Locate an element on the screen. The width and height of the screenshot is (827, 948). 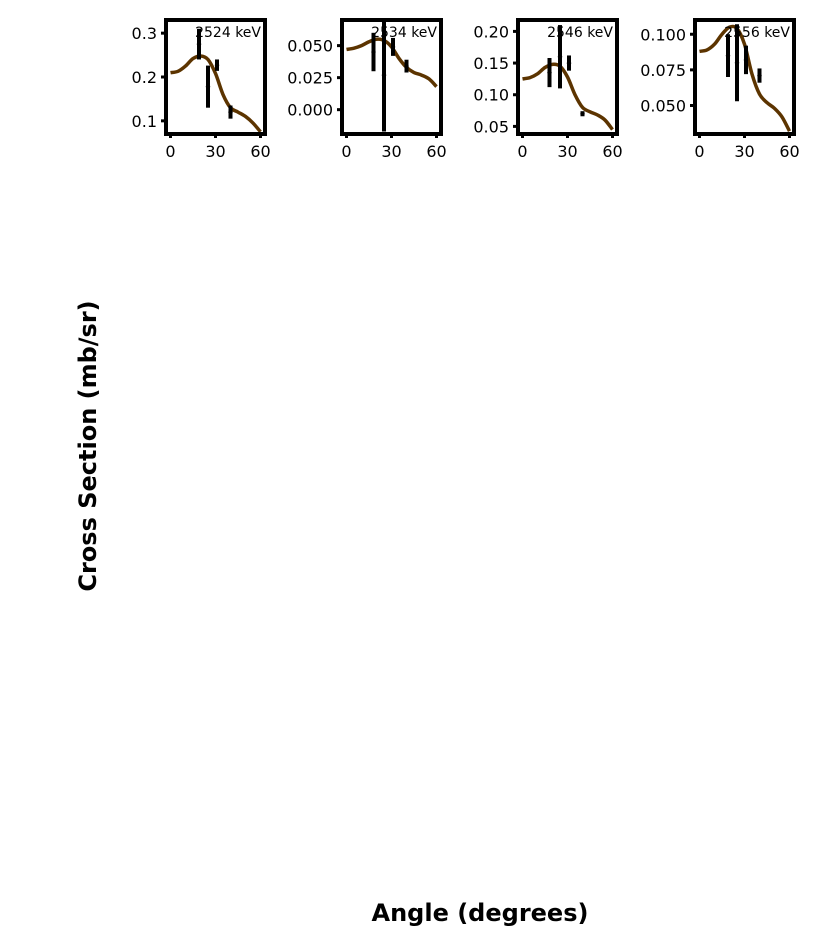
panel-2: 0 30 60 0.000 0.025 0.050 2534 keV is located at coordinates (367, 89).